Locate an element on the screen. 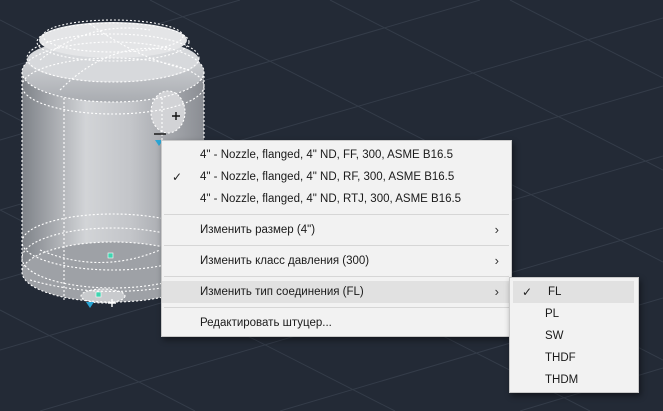 This screenshot has width=663, height=411. submenu-item-sw: SW is located at coordinates (574, 336).